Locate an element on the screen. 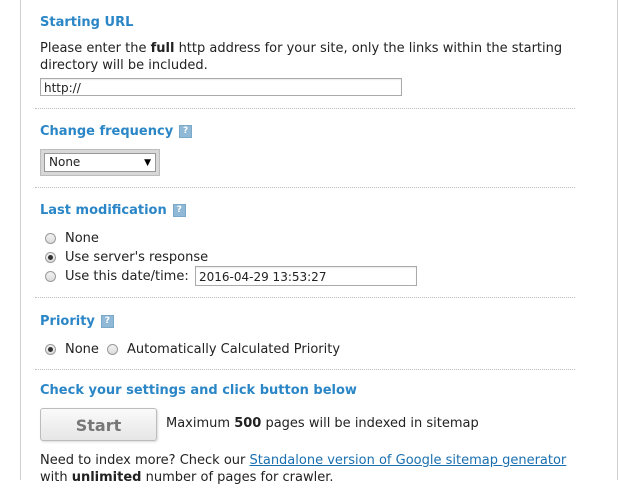 The width and height of the screenshot is (637, 486). last-modification-heading: Last modification ? is located at coordinates (113, 210).